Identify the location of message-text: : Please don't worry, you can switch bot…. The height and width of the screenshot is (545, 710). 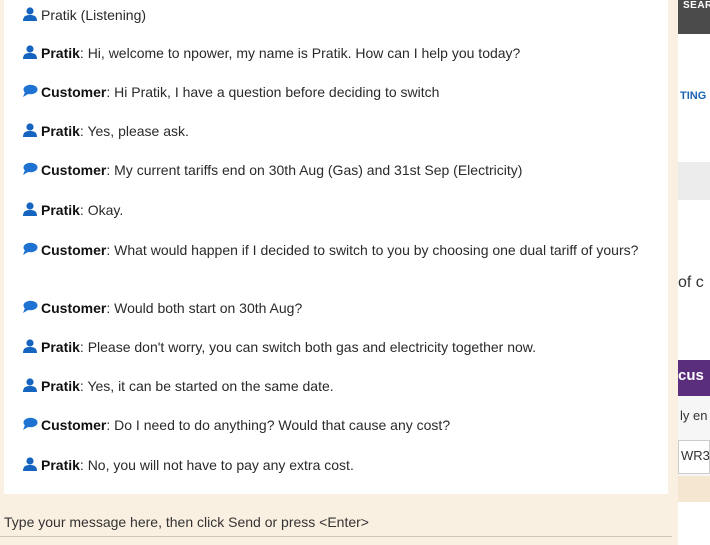
(308, 347).